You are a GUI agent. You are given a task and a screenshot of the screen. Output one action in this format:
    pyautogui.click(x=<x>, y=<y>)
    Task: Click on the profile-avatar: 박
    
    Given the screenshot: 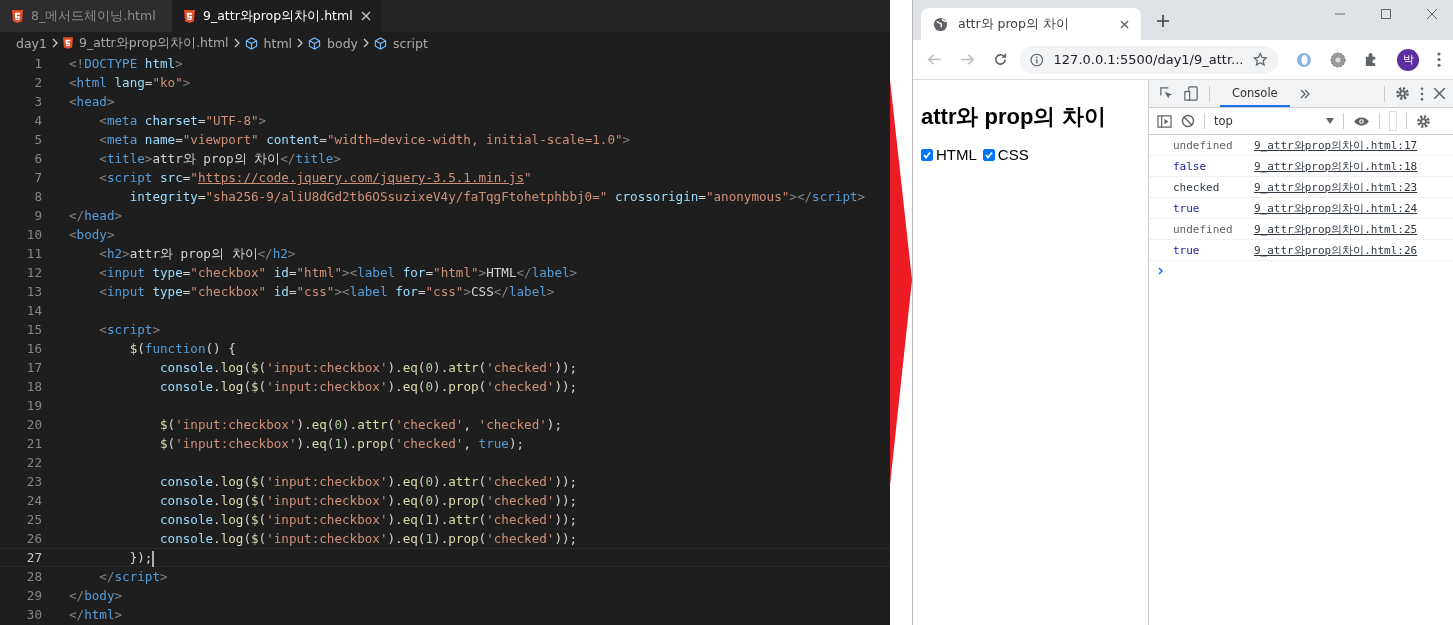 What is the action you would take?
    pyautogui.click(x=1408, y=59)
    